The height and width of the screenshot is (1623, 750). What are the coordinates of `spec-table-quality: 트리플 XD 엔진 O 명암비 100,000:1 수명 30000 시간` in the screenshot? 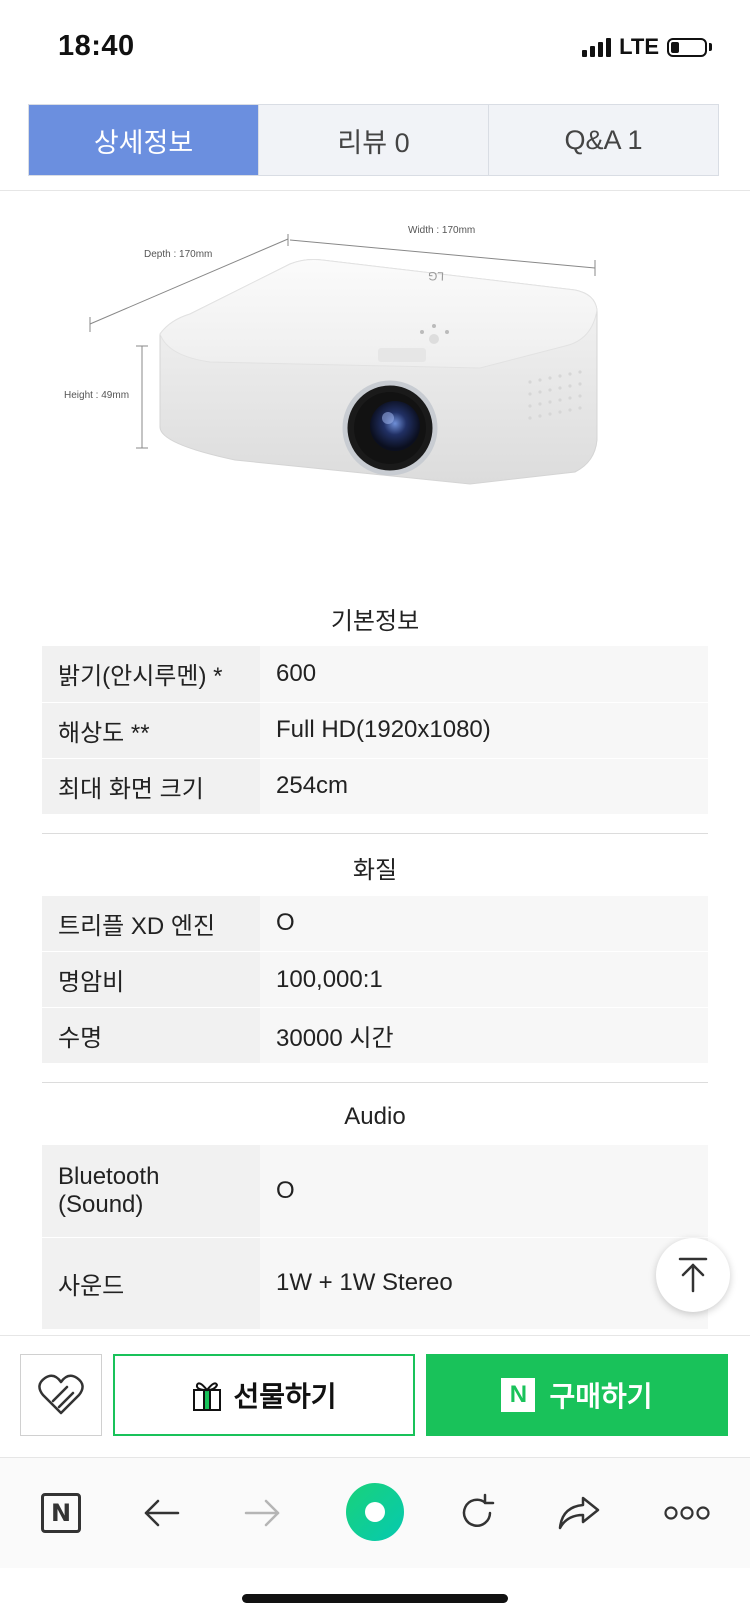 It's located at (375, 979).